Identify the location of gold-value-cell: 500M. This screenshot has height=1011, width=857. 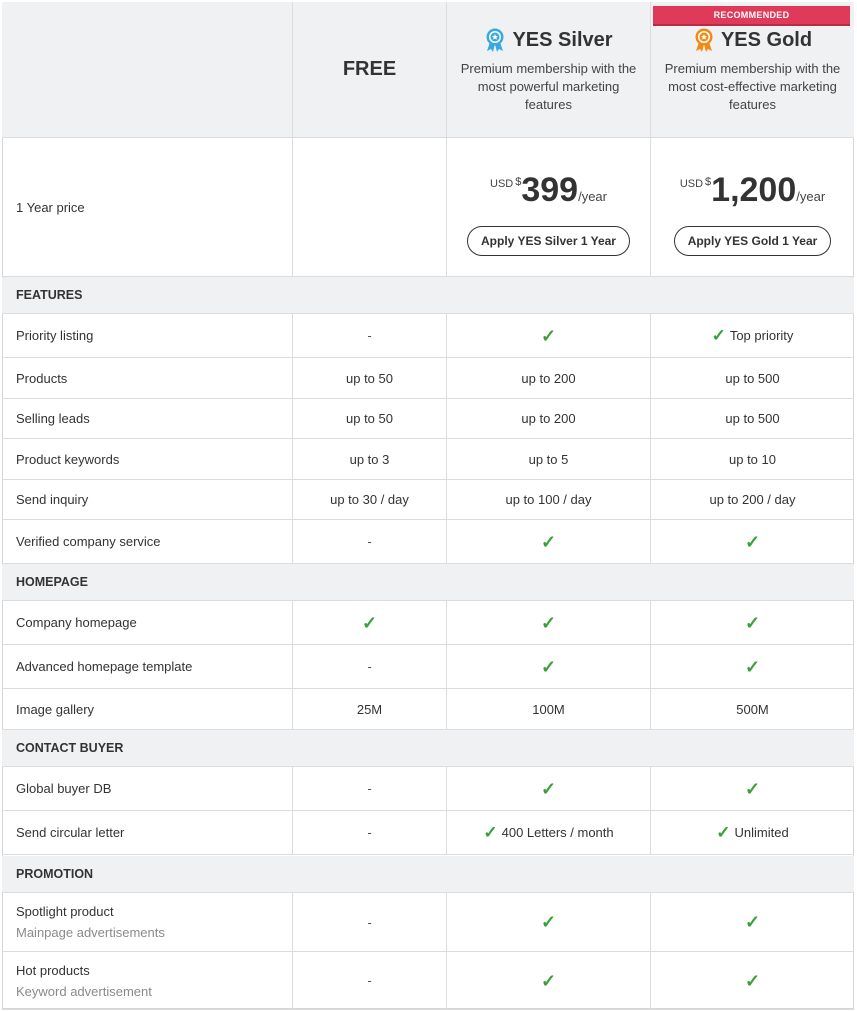
(752, 709).